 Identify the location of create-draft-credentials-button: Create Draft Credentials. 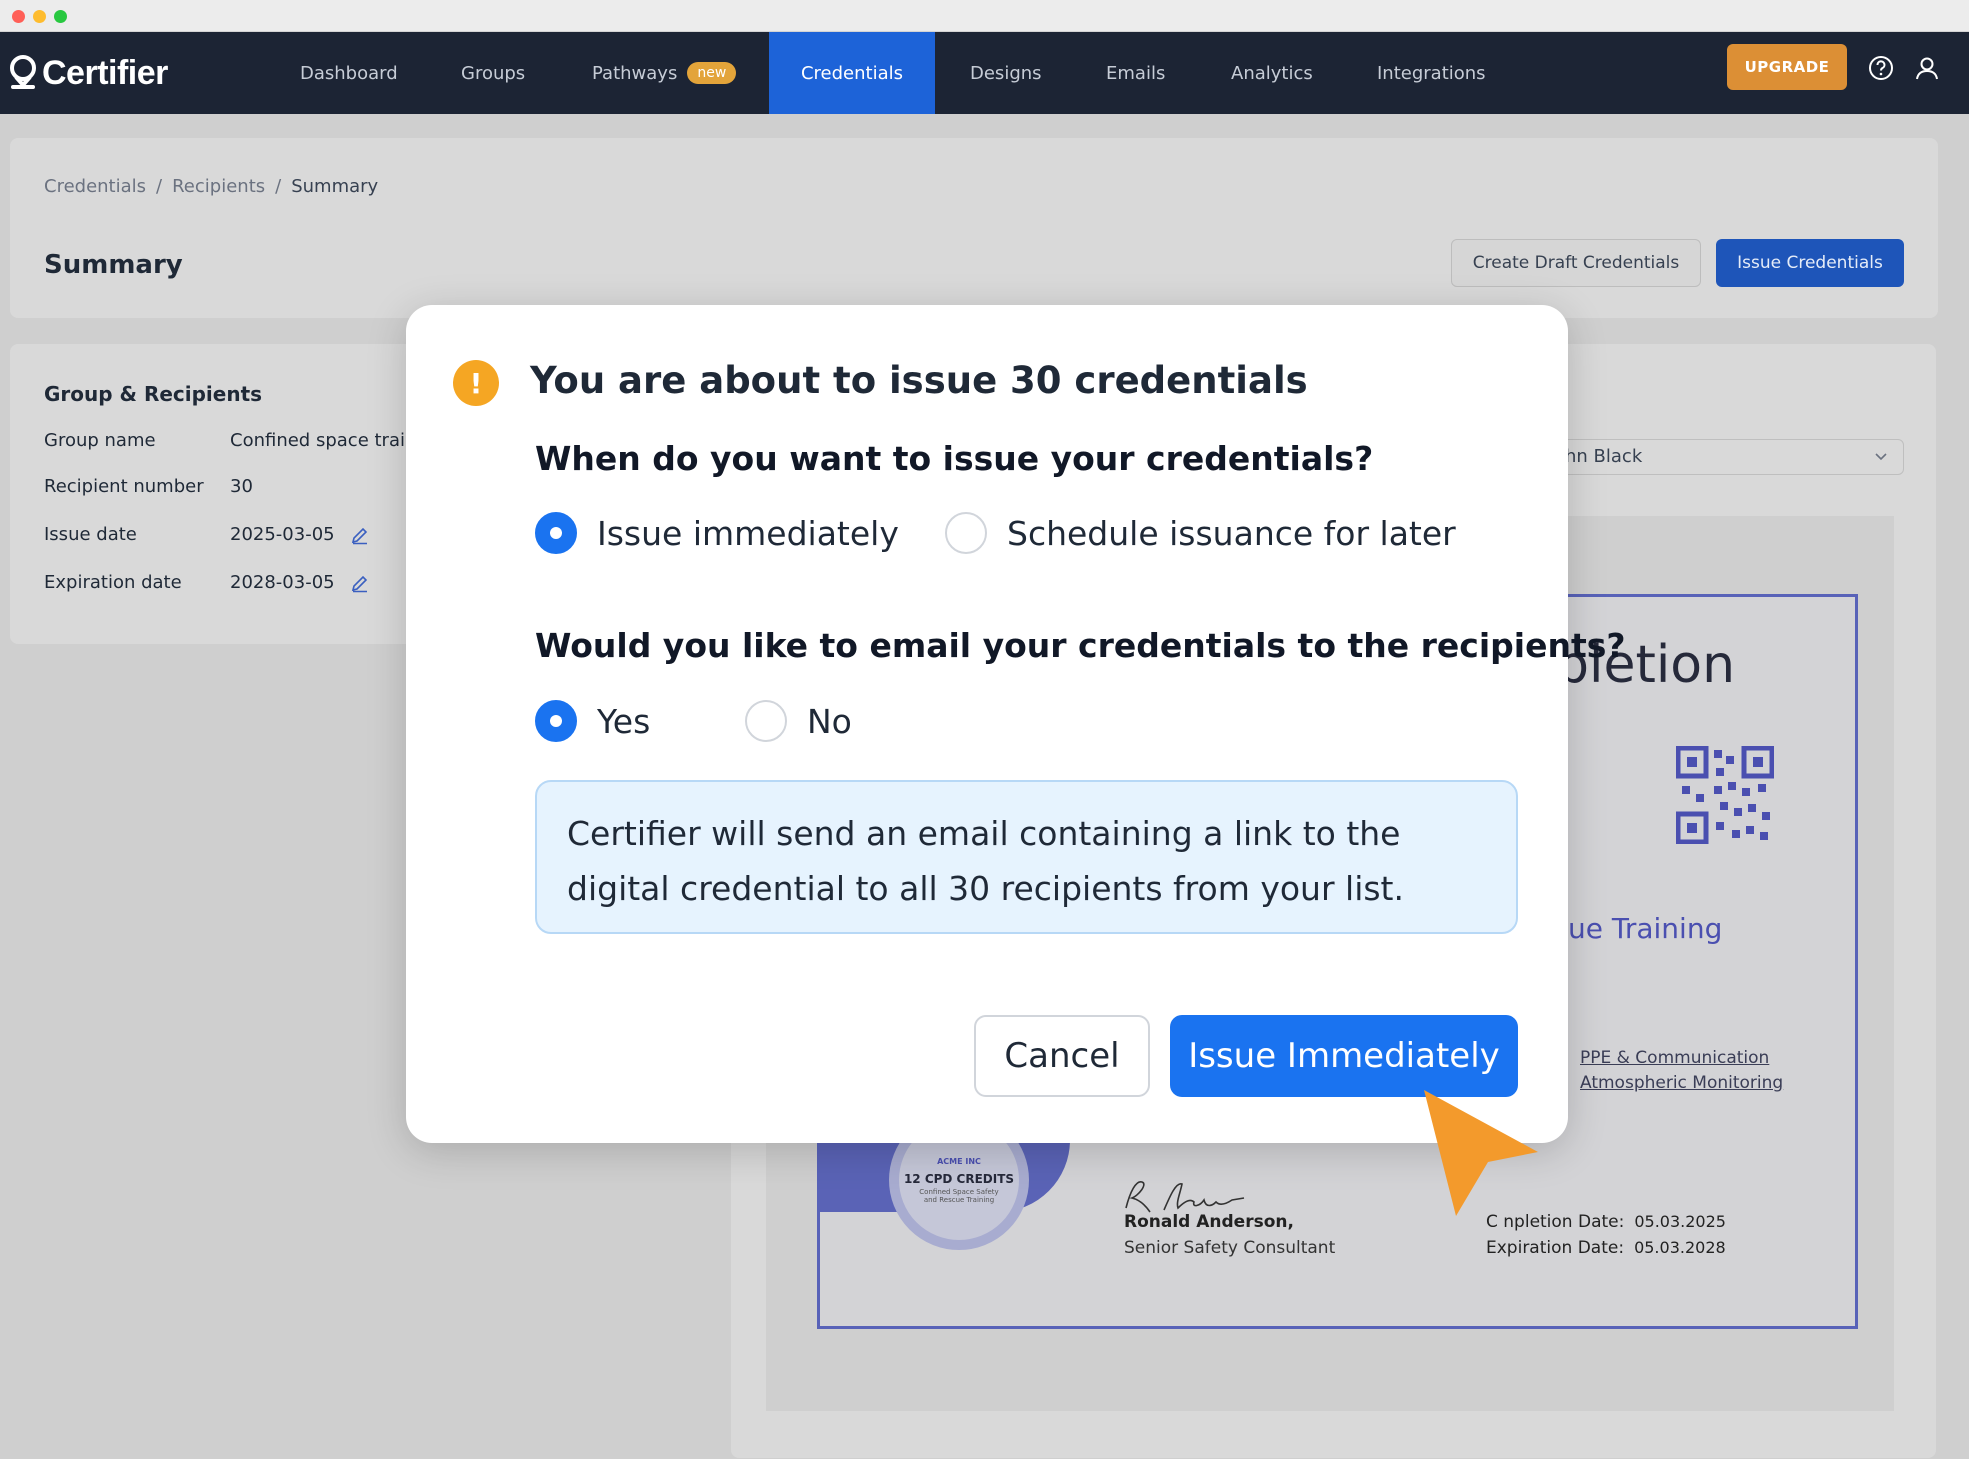
(1576, 263).